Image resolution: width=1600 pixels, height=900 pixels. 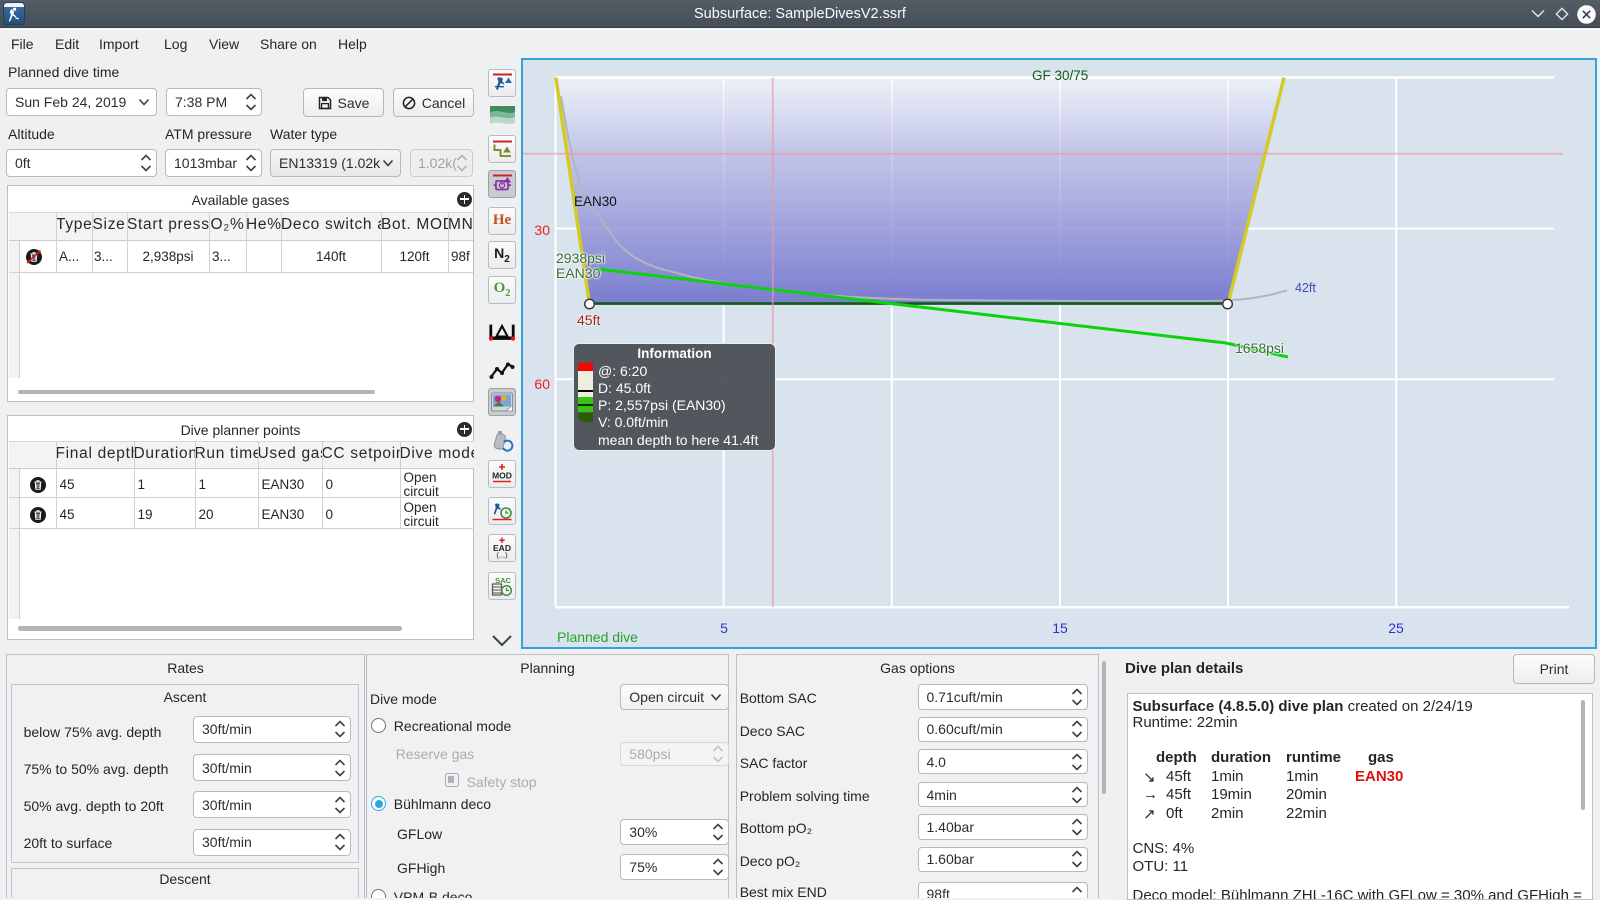 I want to click on svg-text: MOD, so click(x=502, y=476).